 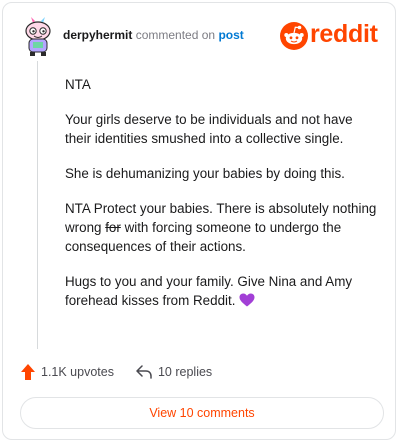 I want to click on user-avatar, so click(x=38, y=37).